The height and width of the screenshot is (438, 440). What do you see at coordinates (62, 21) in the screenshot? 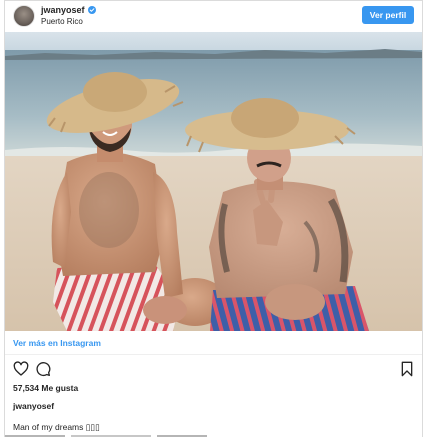
I see `location-label: Puerto Rico` at bounding box center [62, 21].